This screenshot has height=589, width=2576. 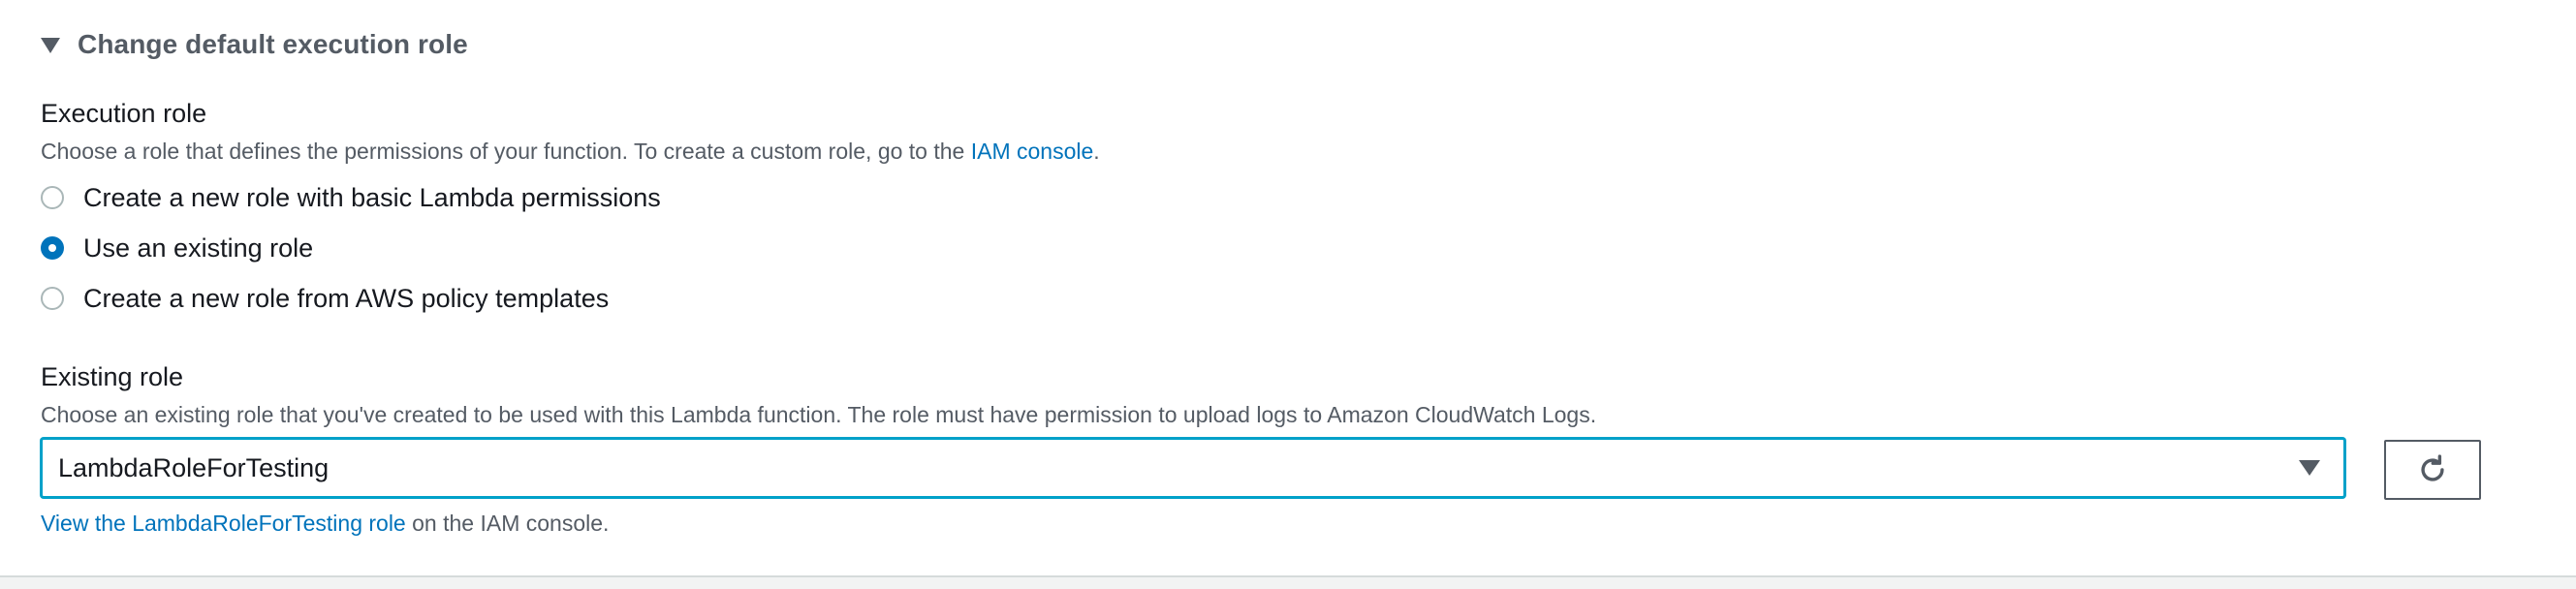 I want to click on view-role-suffix: on the IAM console., so click(x=507, y=523).